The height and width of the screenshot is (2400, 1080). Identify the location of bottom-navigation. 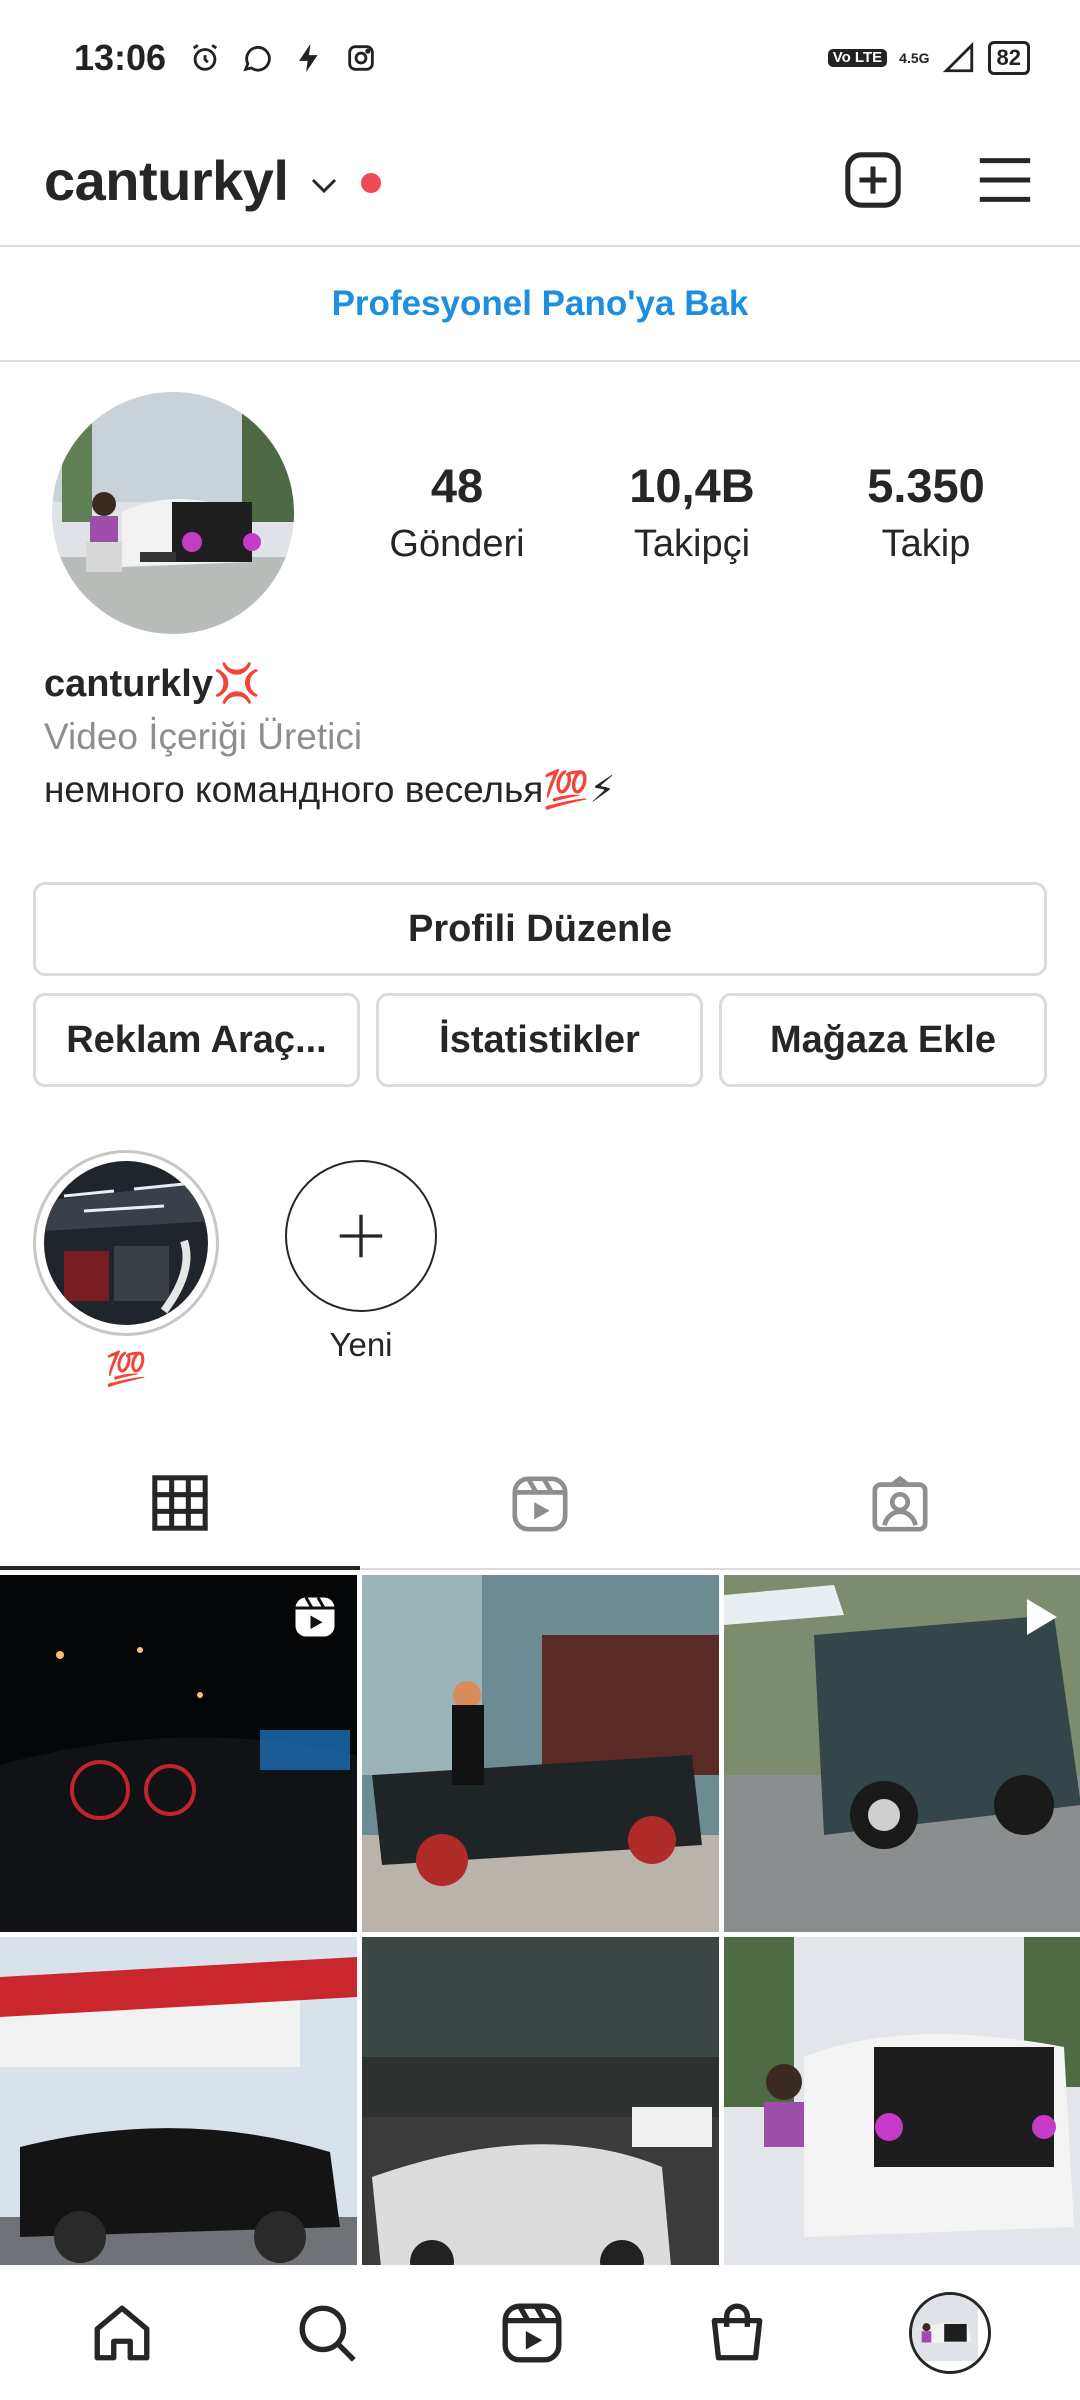
(540, 2332).